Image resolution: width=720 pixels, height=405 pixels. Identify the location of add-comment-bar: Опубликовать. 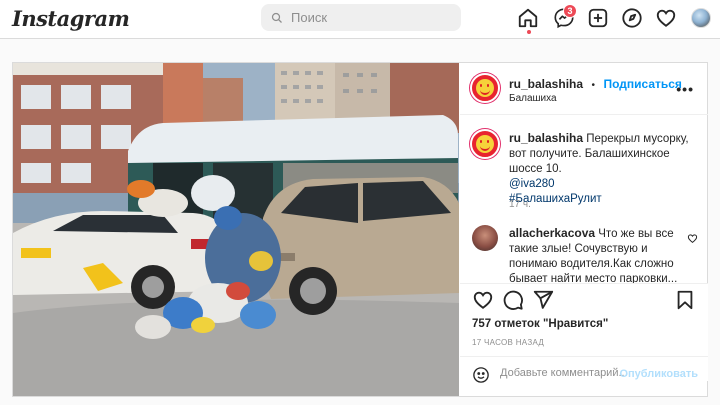
(584, 376).